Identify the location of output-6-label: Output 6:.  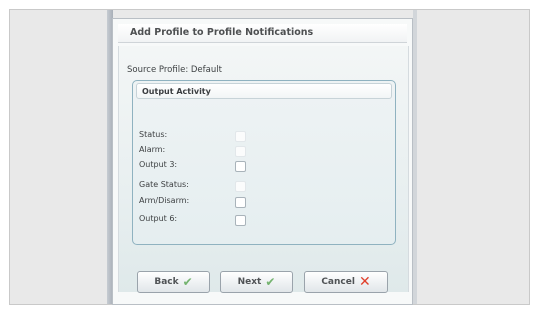
(158, 218).